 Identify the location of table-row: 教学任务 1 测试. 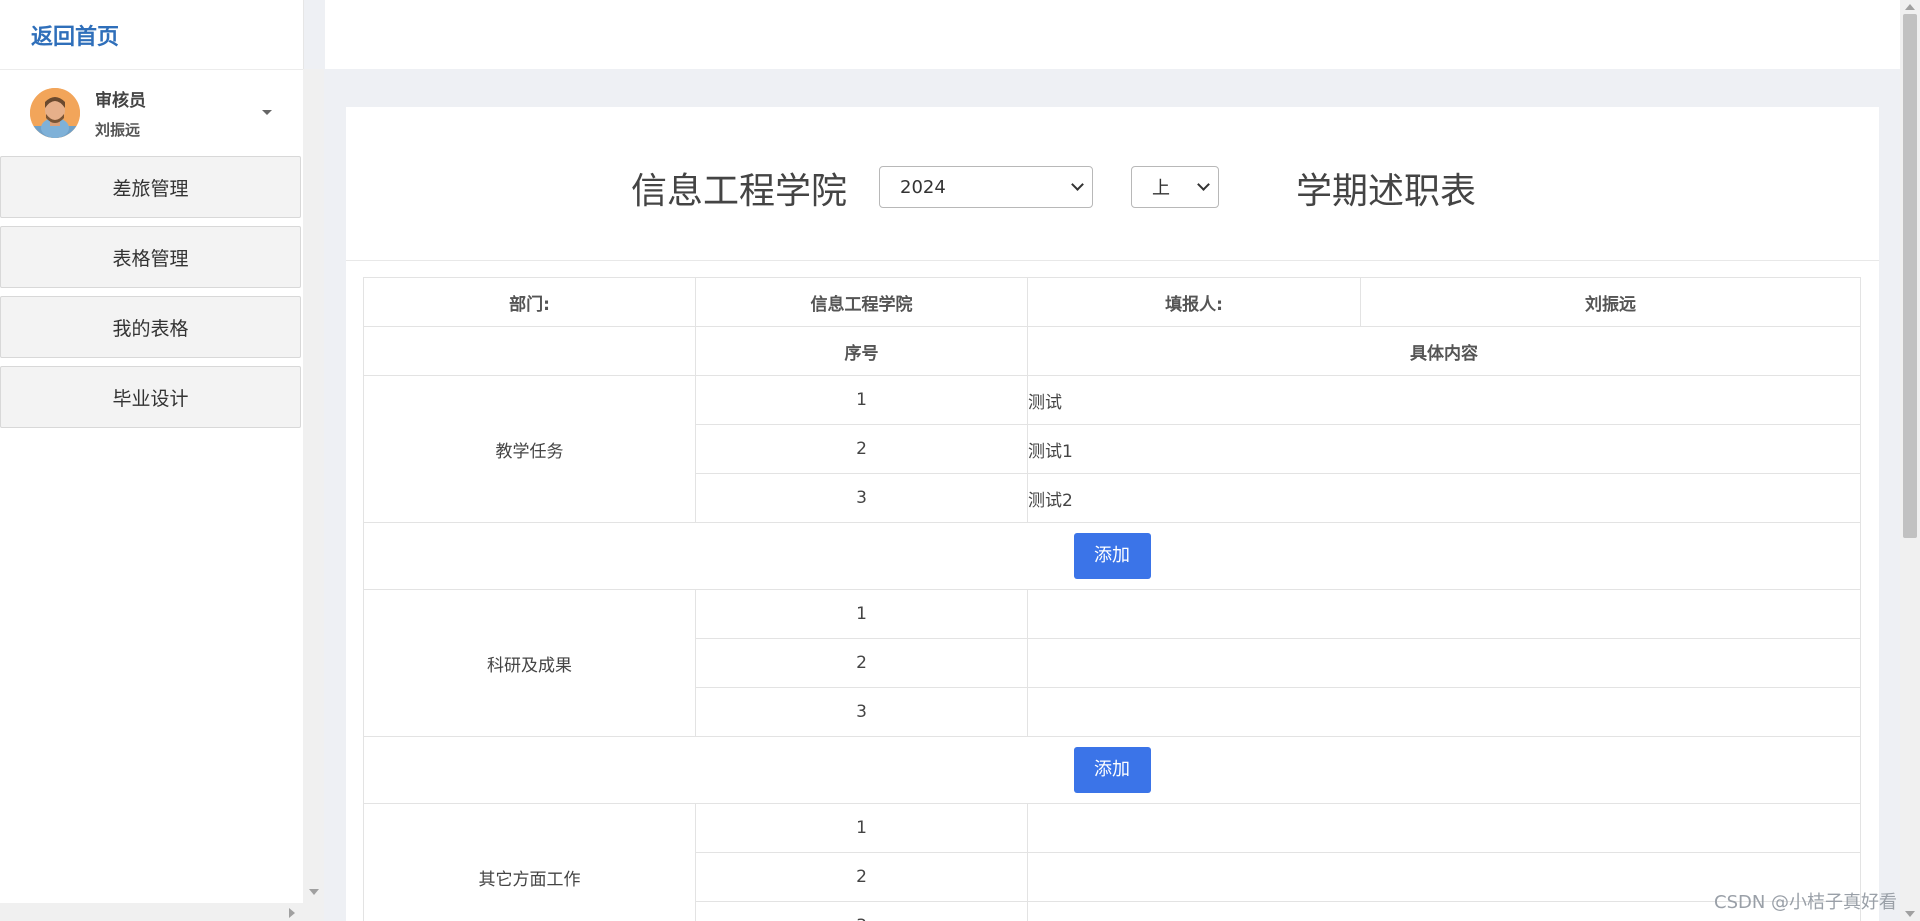
(1112, 449).